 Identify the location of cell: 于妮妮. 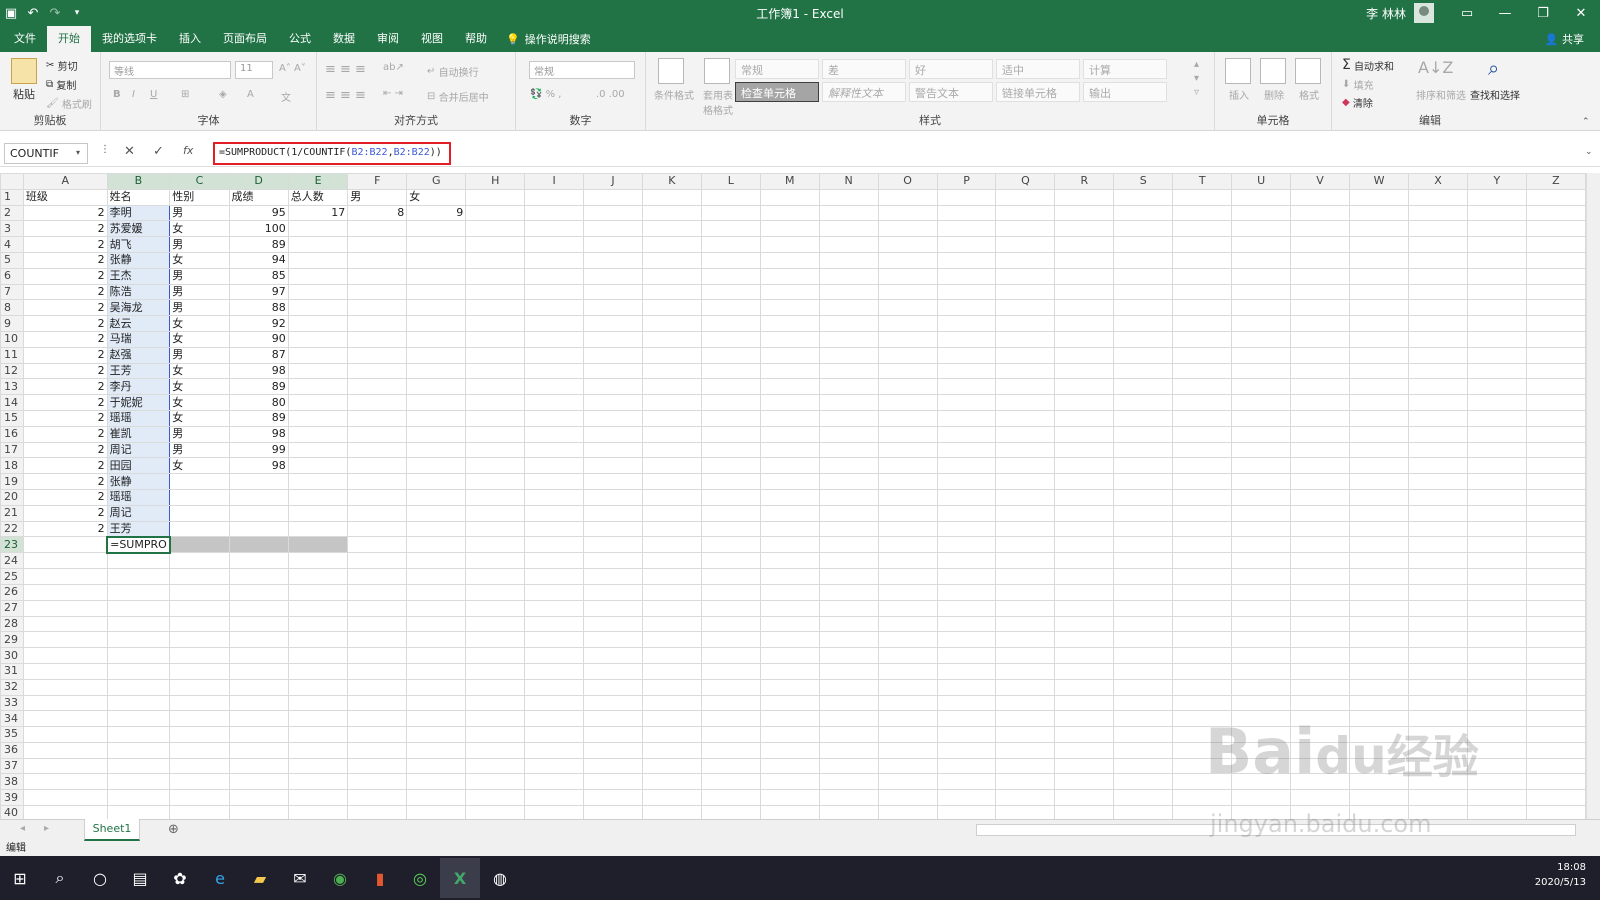
(138, 402).